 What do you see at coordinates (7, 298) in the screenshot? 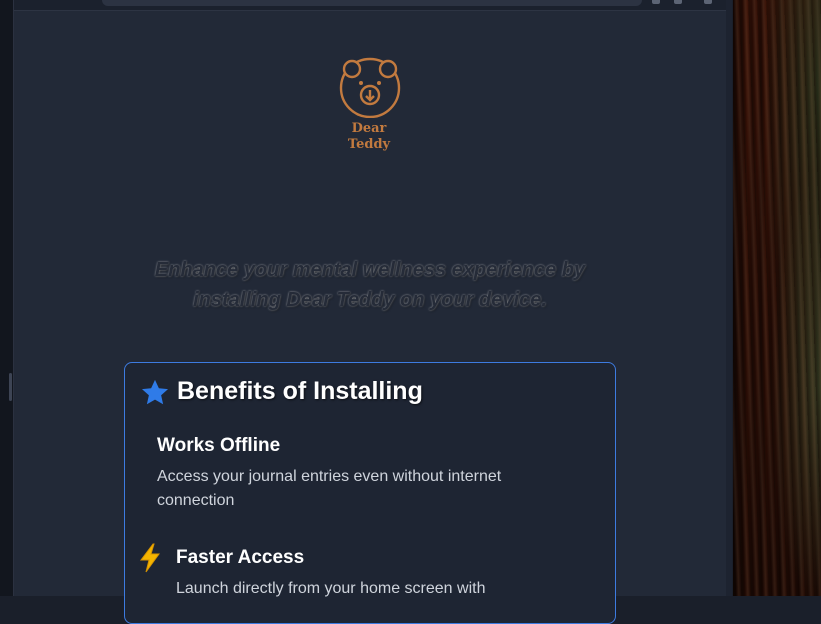
I see `left-panel-strip` at bounding box center [7, 298].